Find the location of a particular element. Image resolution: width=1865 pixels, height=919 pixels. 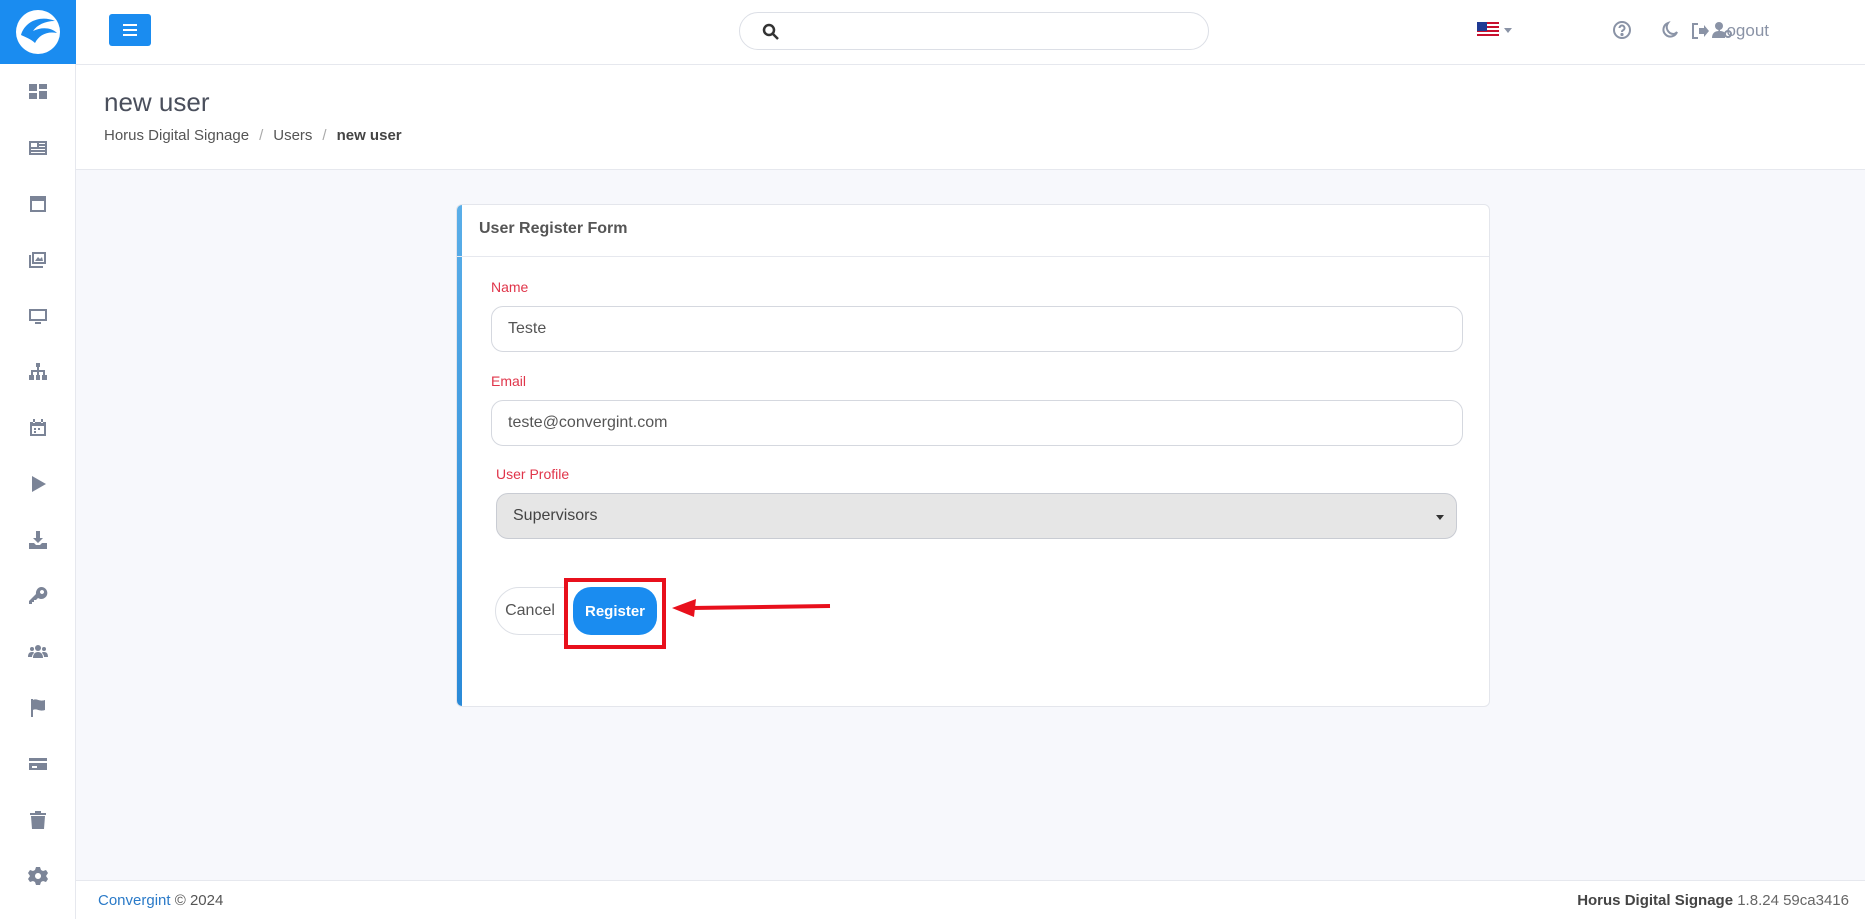

sidebar-item-players is located at coordinates (38, 316).